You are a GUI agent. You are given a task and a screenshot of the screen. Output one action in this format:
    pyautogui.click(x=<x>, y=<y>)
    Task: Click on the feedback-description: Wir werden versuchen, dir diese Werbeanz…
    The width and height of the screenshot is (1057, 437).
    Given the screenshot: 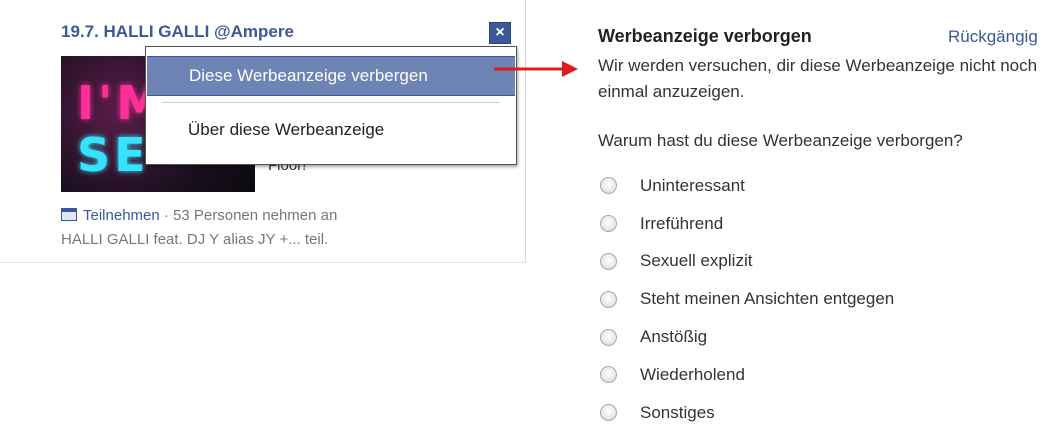 What is the action you would take?
    pyautogui.click(x=818, y=78)
    